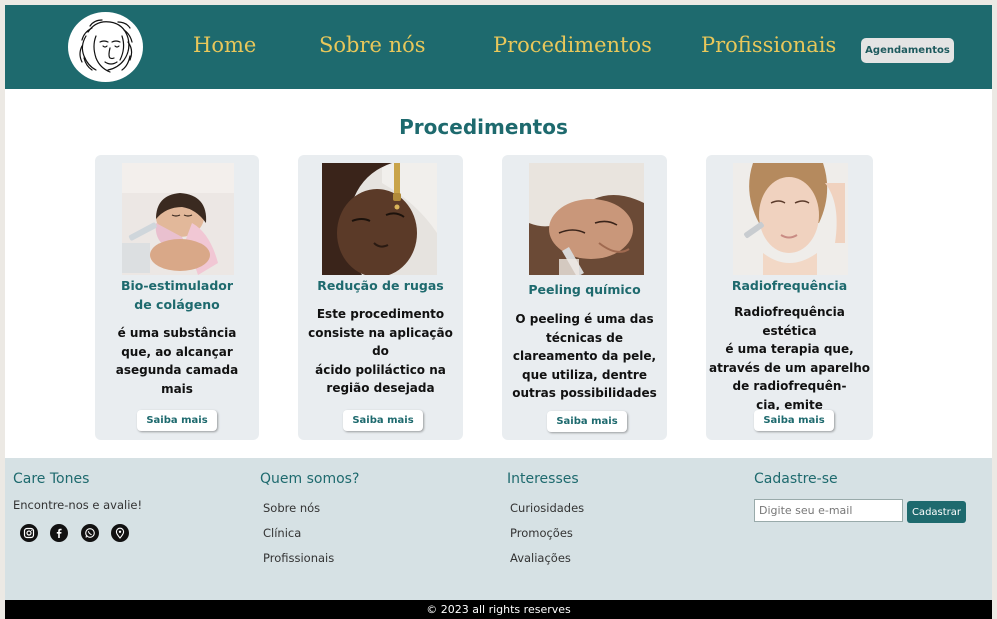 This screenshot has width=997, height=619. Describe the element at coordinates (380, 342) in the screenshot. I see `description-line: consiste na aplicação do` at that location.